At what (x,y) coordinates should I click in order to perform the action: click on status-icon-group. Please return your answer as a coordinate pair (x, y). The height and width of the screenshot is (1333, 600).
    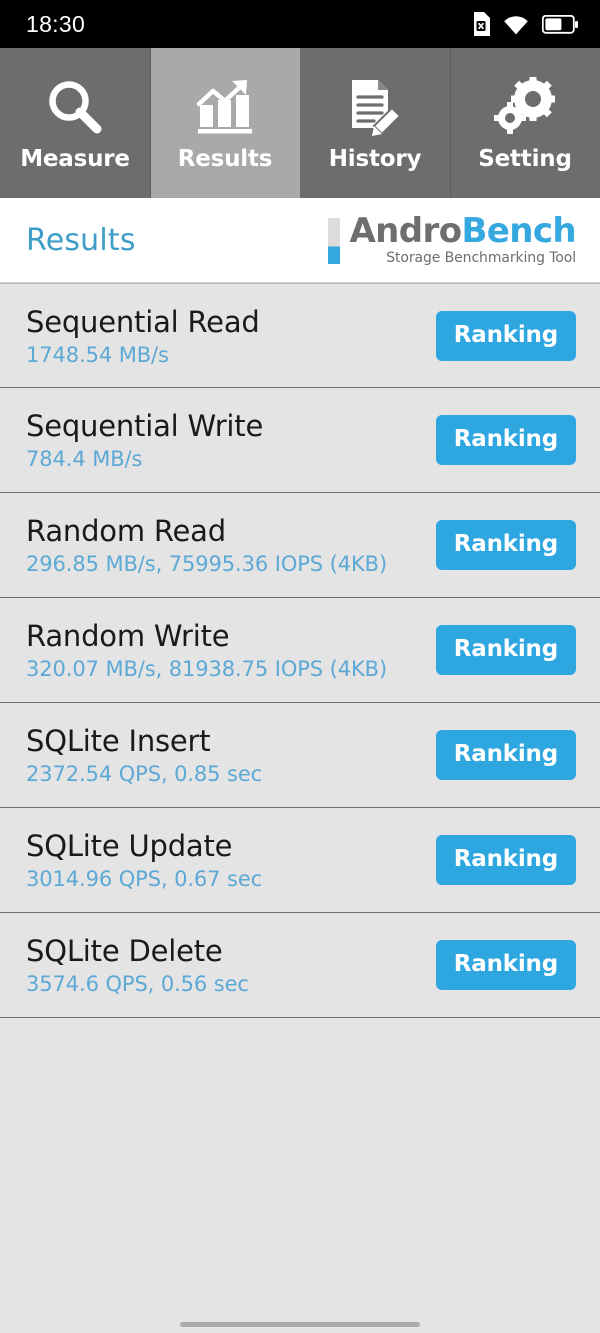
    Looking at the image, I should click on (525, 24).